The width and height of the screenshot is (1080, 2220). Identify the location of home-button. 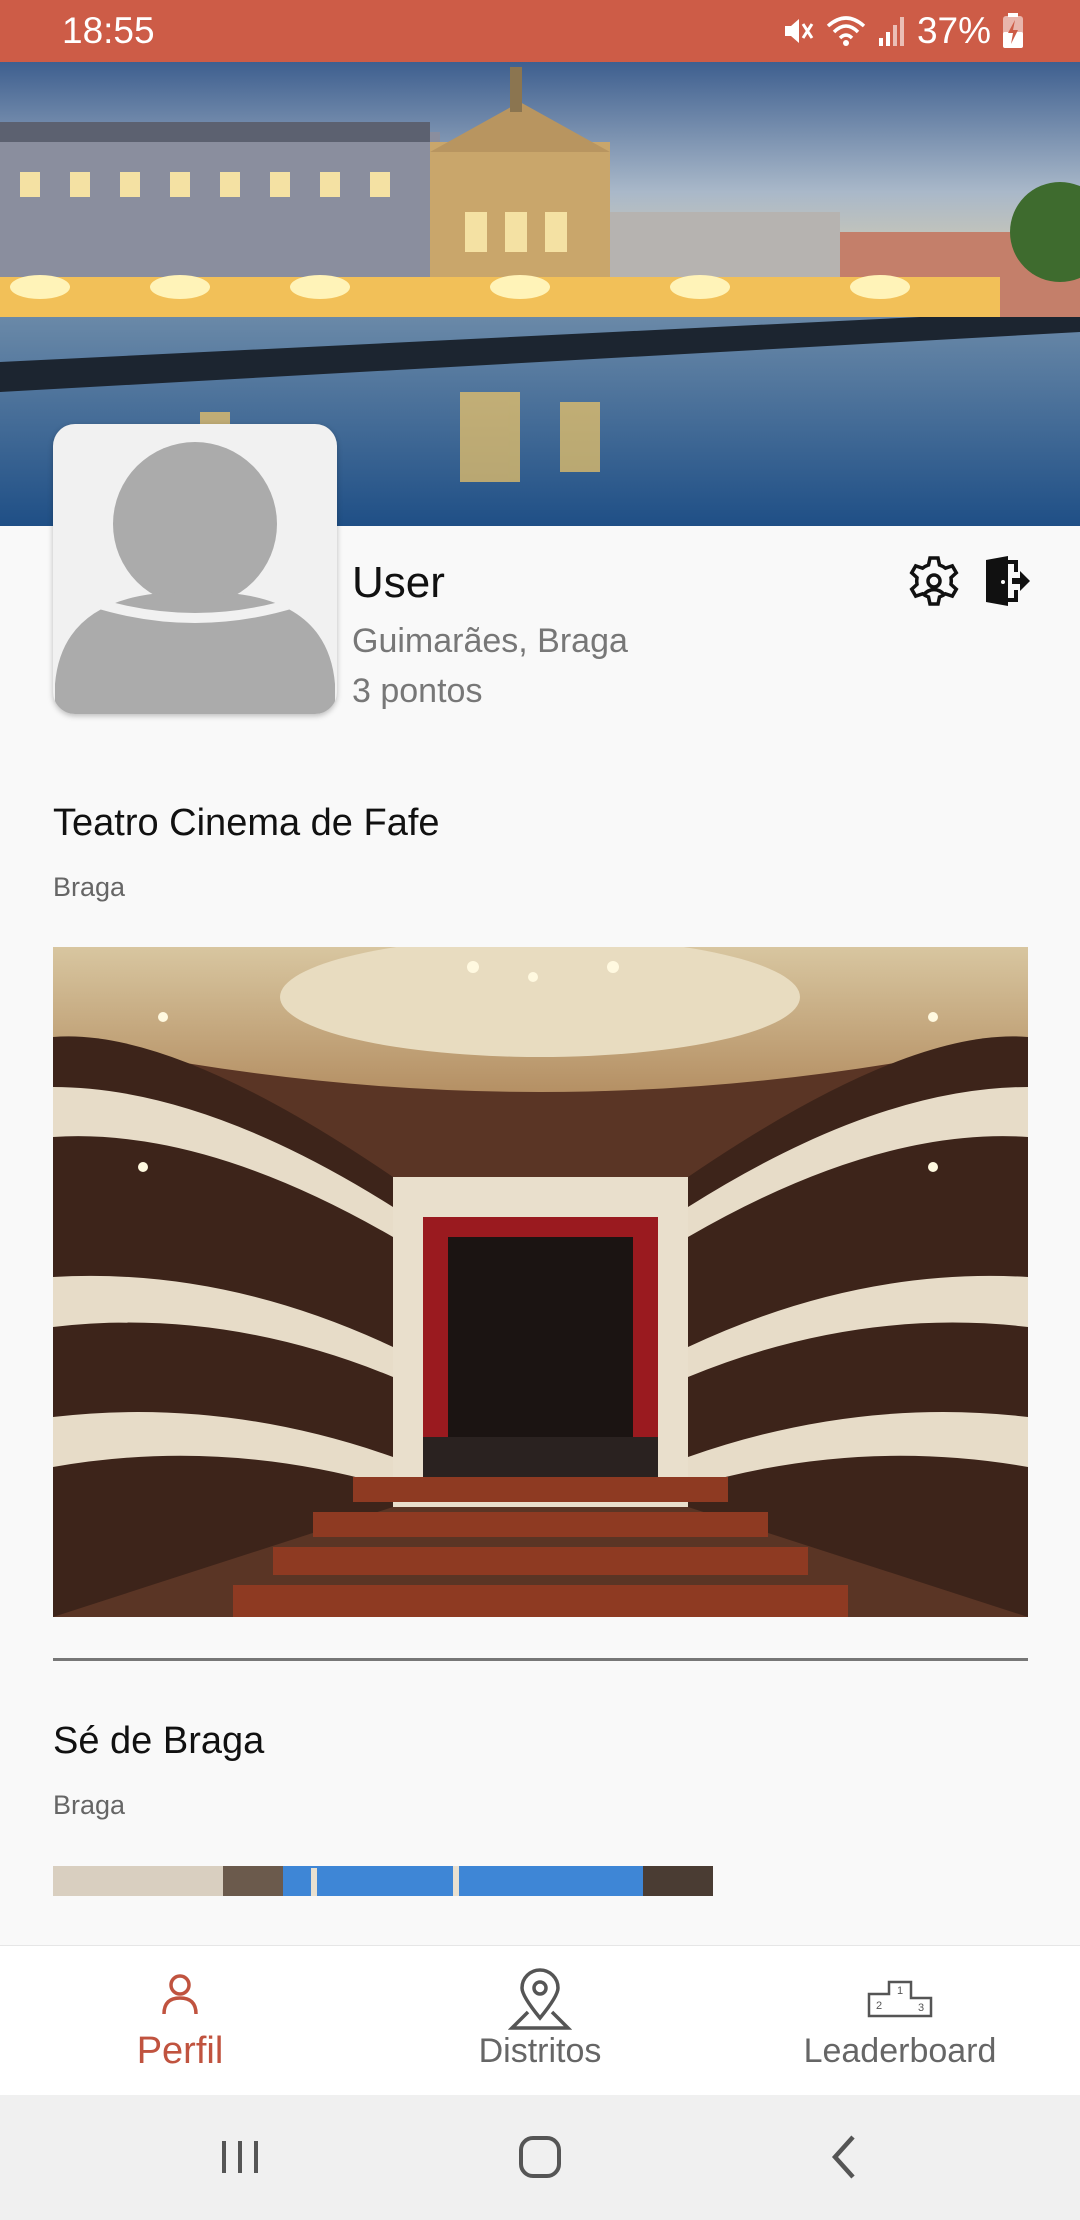
(540, 2157).